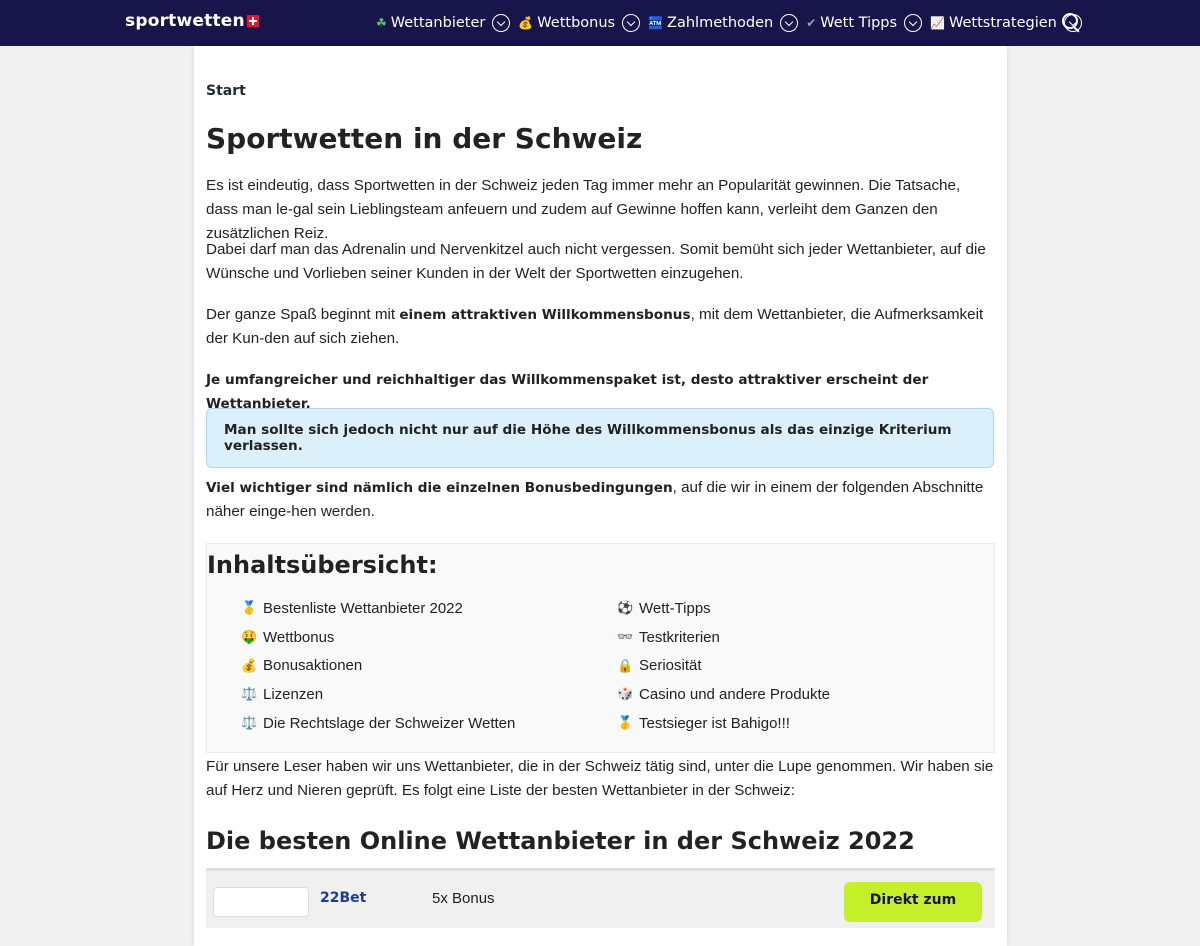 Image resolution: width=1200 pixels, height=946 pixels. I want to click on nav-item-wettanbieter: ☘ Wettanbieter, so click(443, 23).